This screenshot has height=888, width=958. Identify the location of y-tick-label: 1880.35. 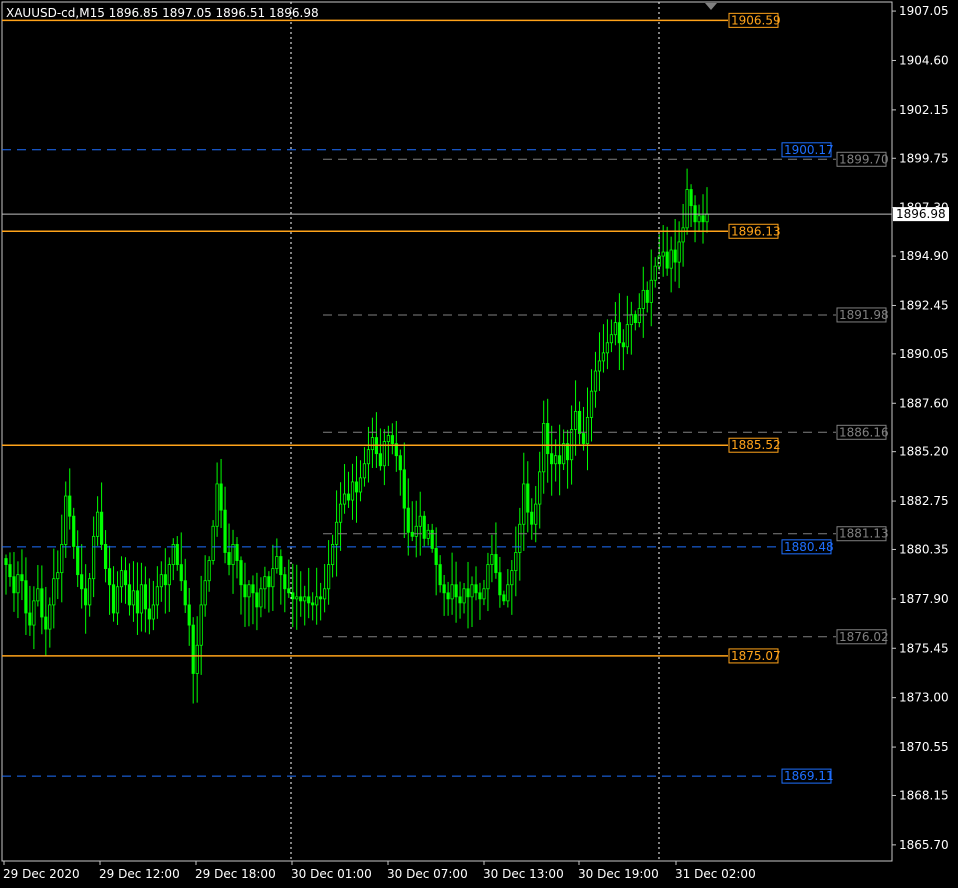
(924, 549).